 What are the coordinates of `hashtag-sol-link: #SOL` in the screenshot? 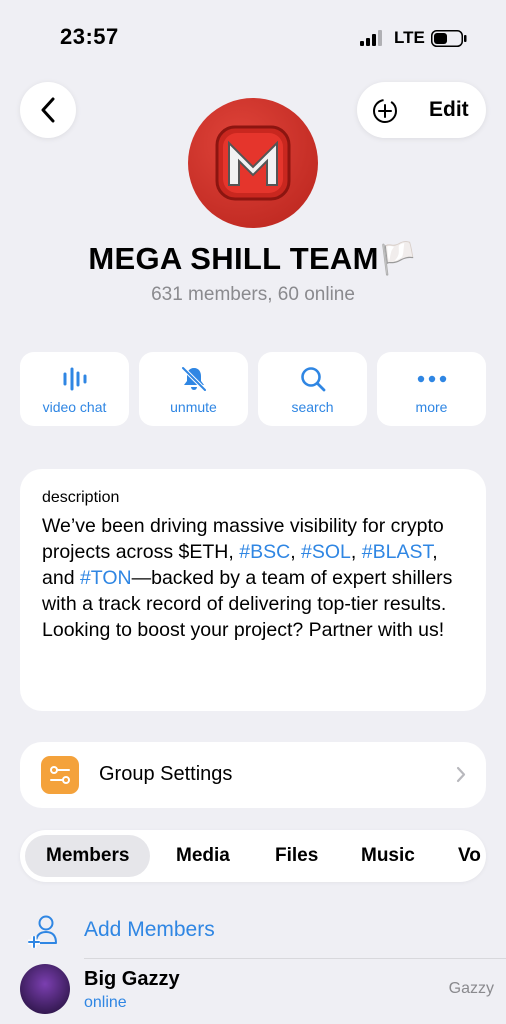 It's located at (326, 552).